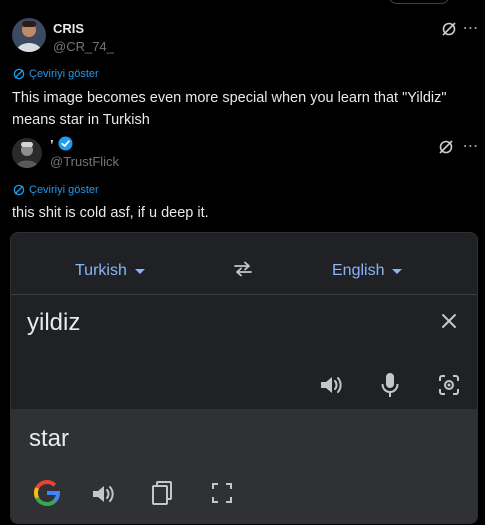 This screenshot has height=525, width=485. Describe the element at coordinates (358, 270) in the screenshot. I see `target-language-label: English` at that location.